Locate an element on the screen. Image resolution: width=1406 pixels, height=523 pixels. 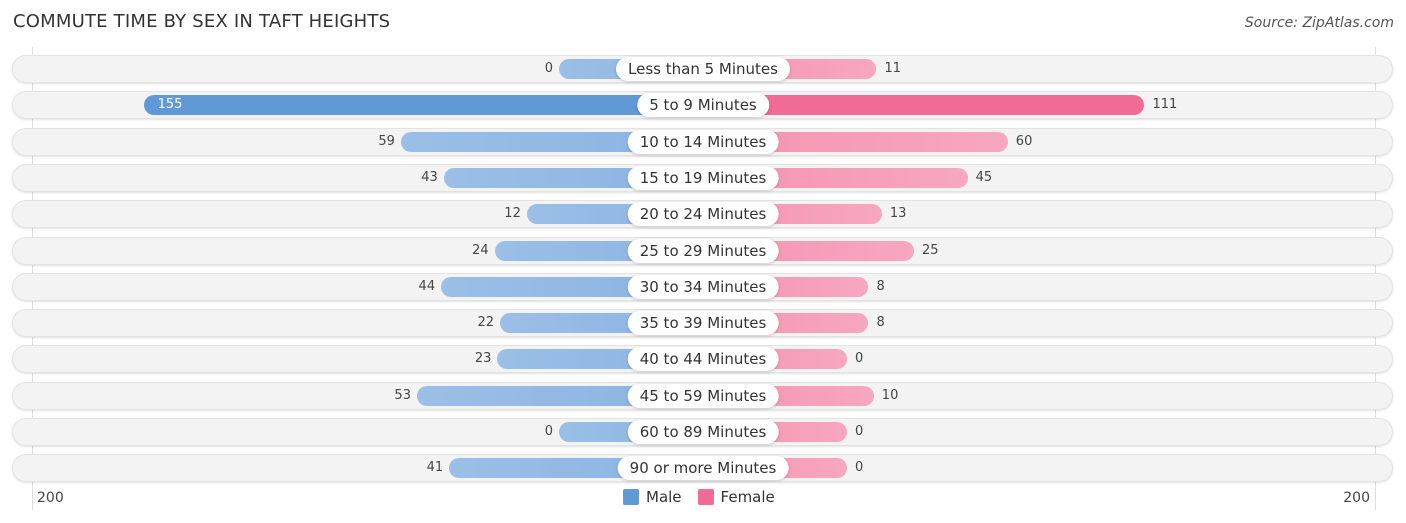
value-label-female: 60 is located at coordinates (1024, 141).